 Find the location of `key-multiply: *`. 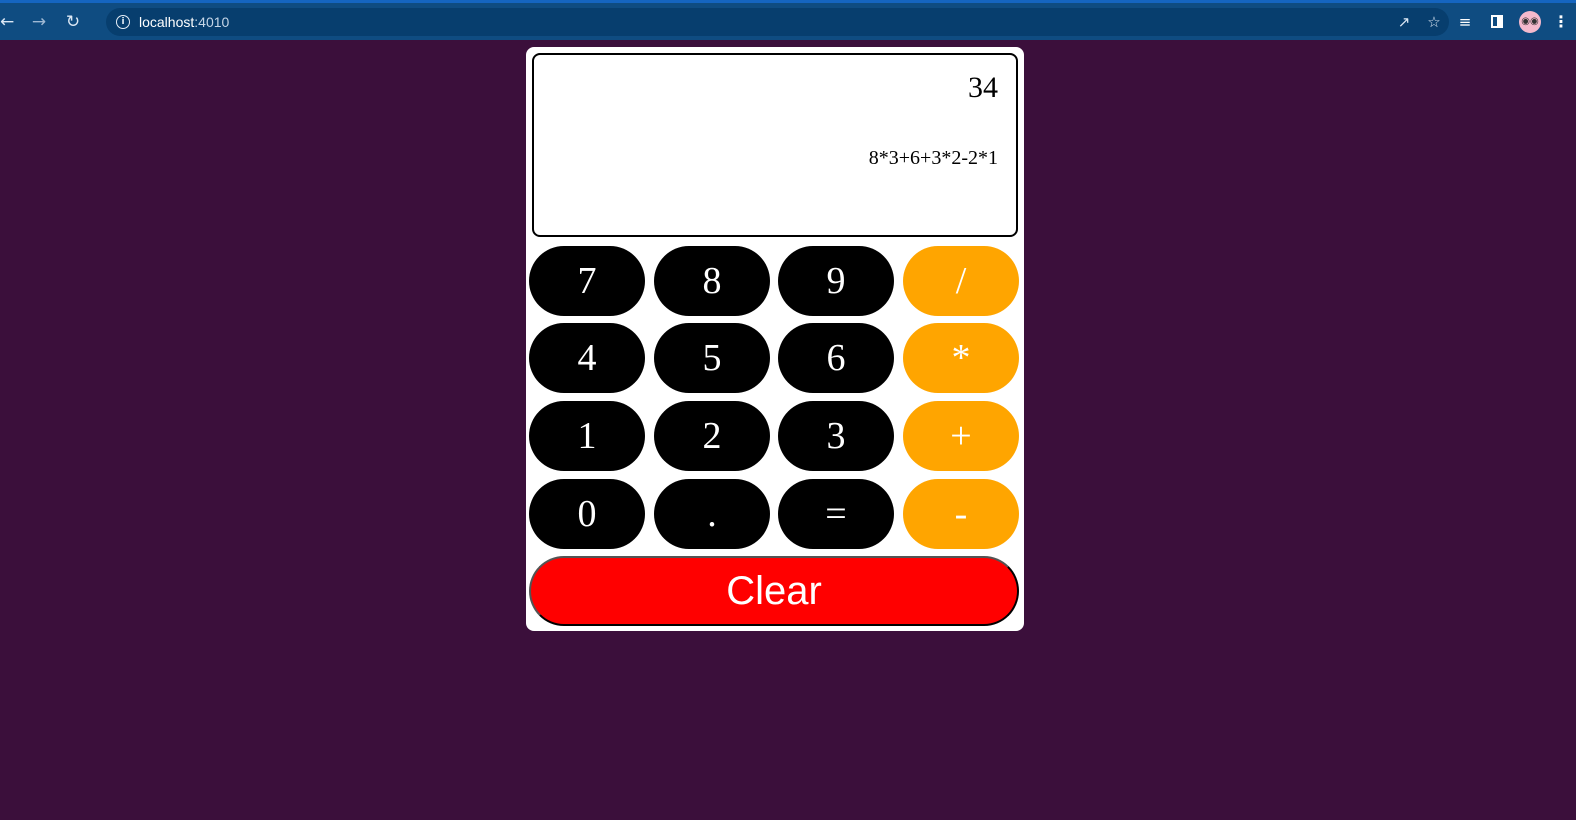

key-multiply: * is located at coordinates (961, 358).